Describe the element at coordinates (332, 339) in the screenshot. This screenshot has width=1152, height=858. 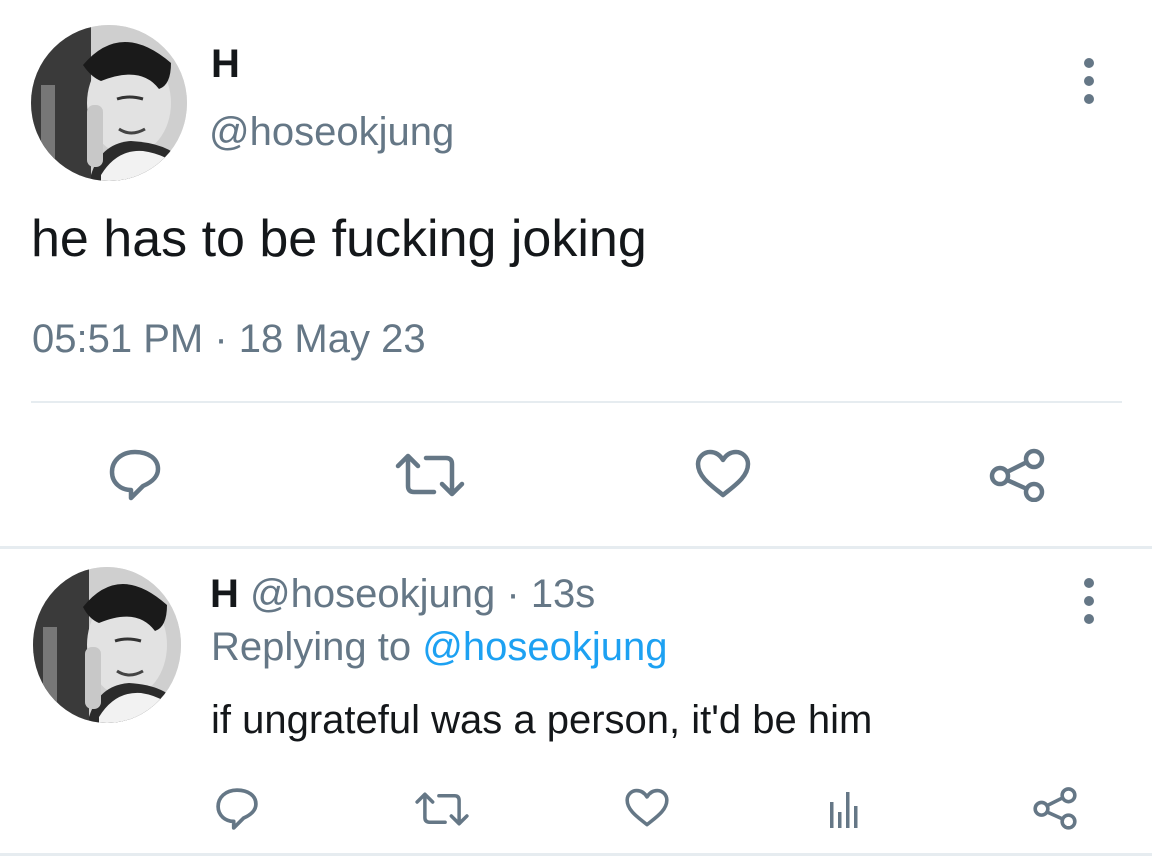
I see `tweet-date: 18 May 23` at that location.